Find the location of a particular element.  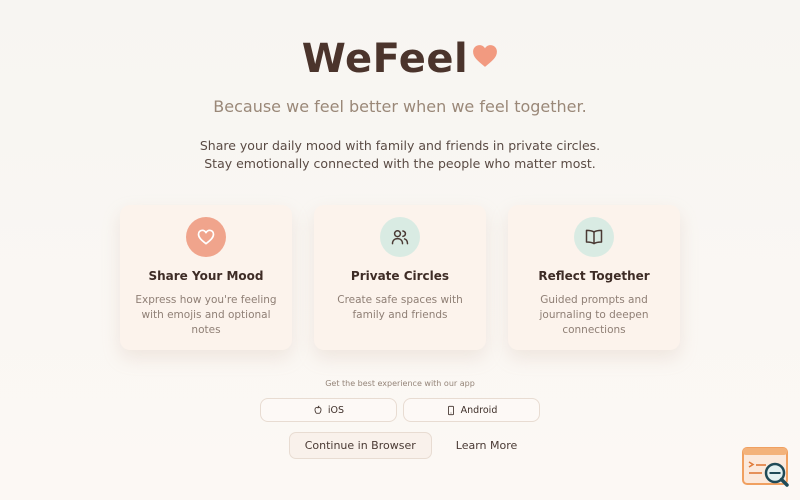

continue-in-browser-button: Continue in Browser is located at coordinates (360, 445).